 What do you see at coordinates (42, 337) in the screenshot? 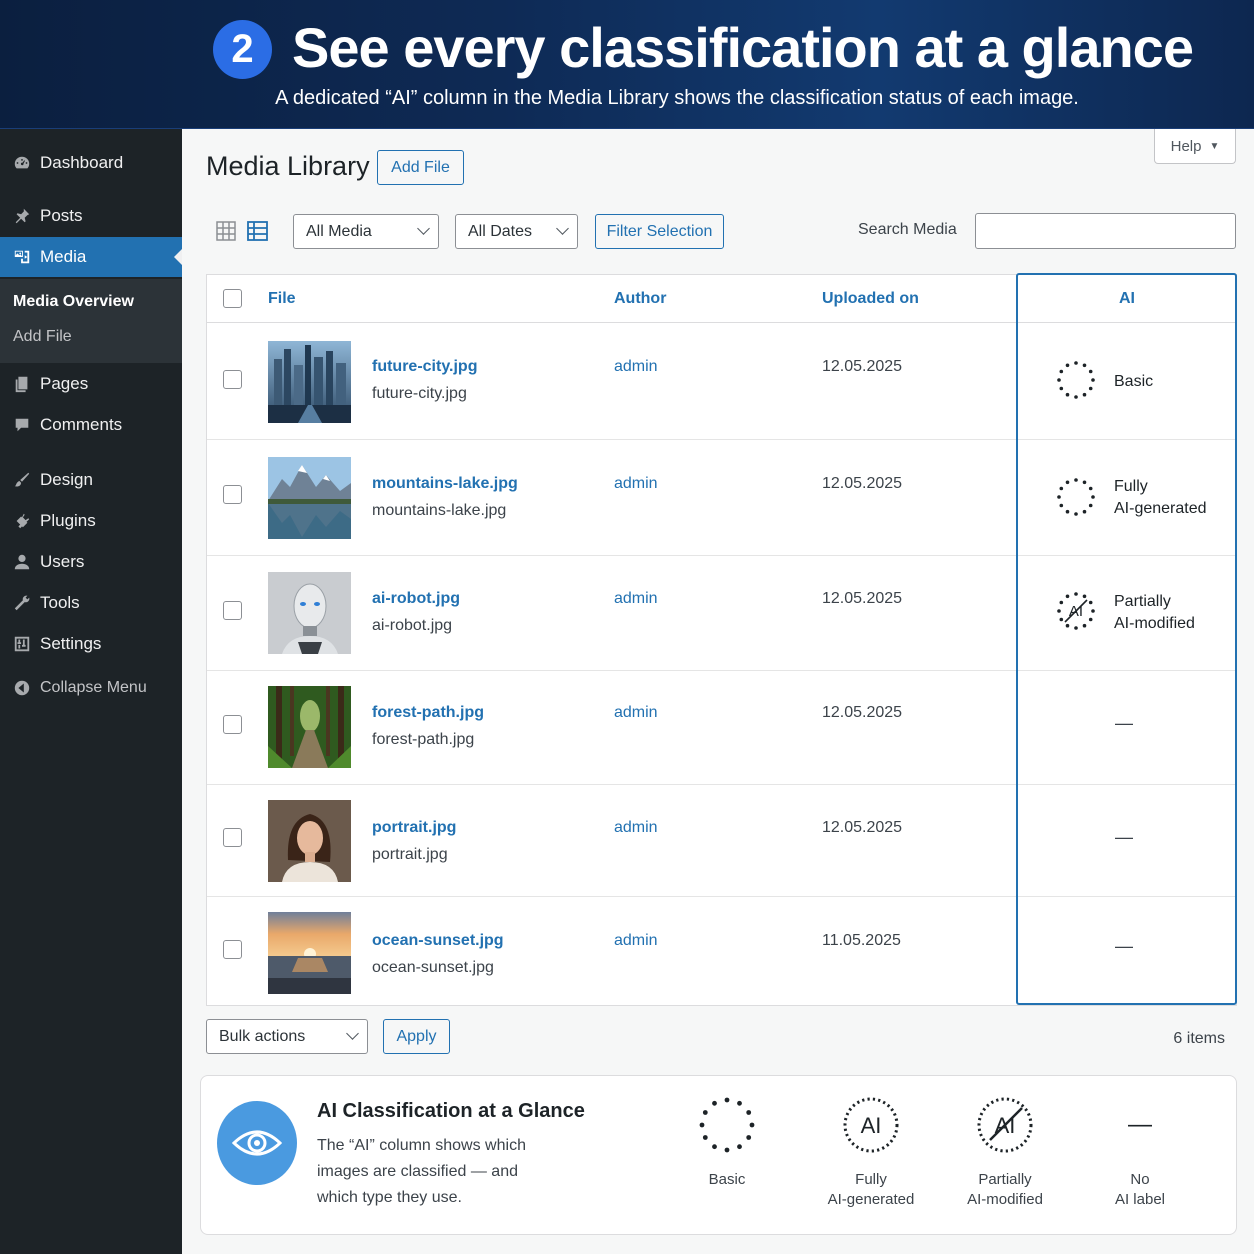
I see `submenu-add-file: Add File` at bounding box center [42, 337].